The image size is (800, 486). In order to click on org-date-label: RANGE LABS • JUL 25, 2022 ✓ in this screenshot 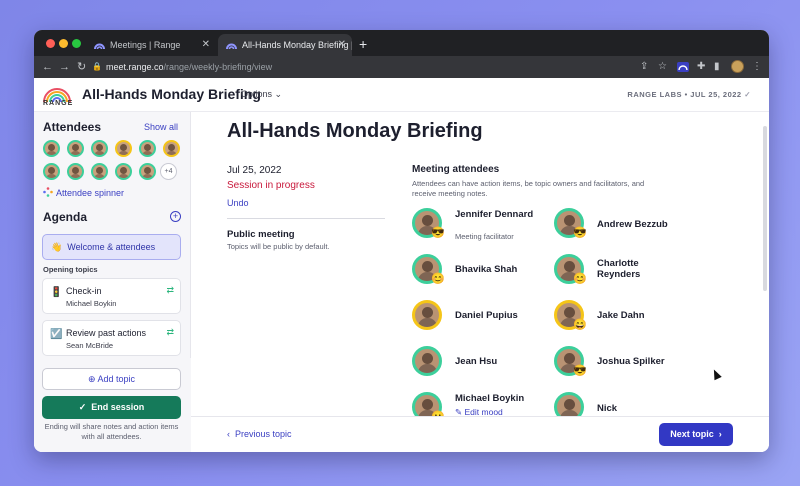, I will do `click(689, 94)`.